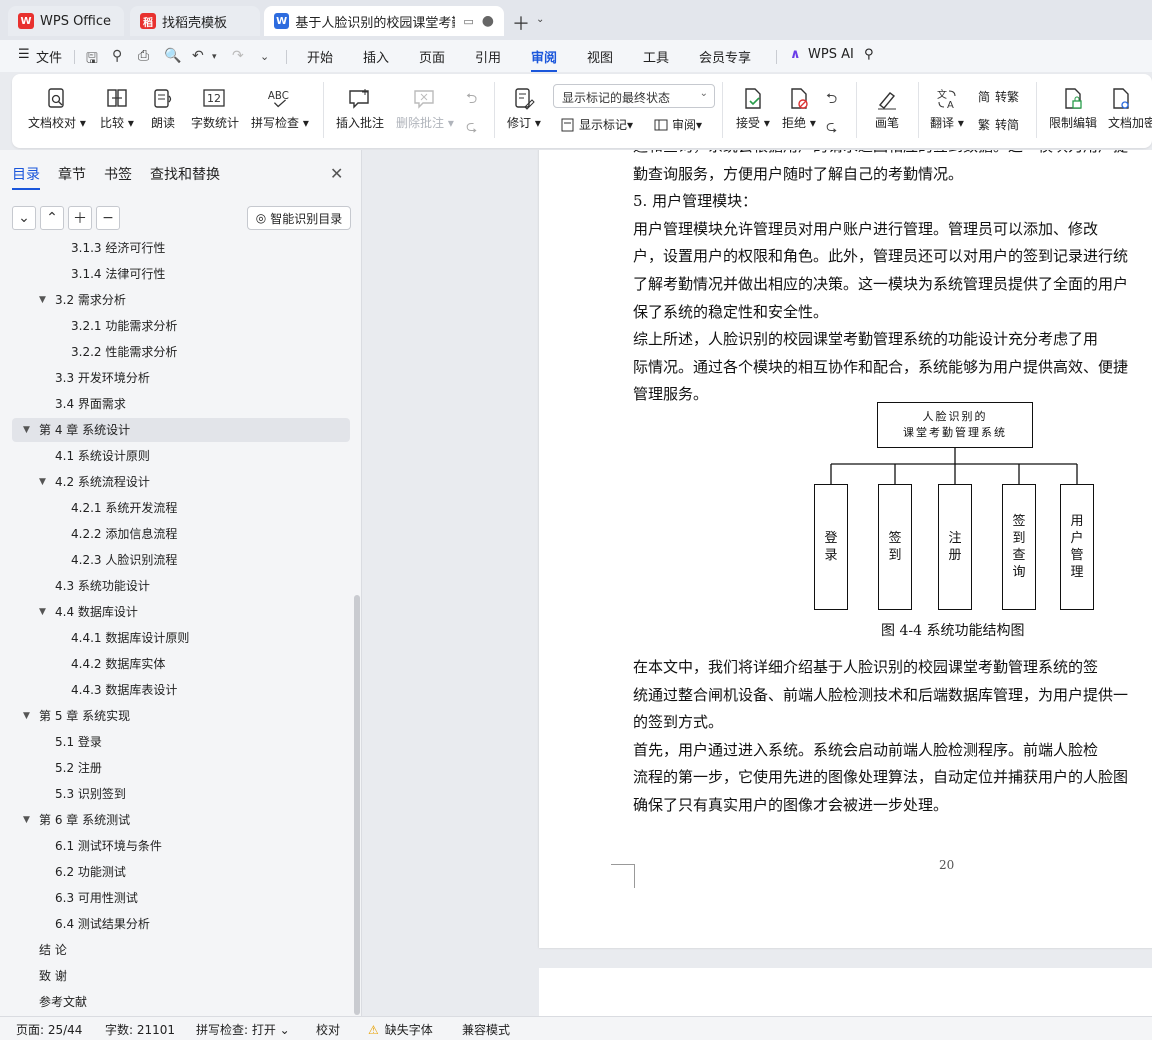  I want to click on compare-button: 比较 ▾, so click(117, 108).